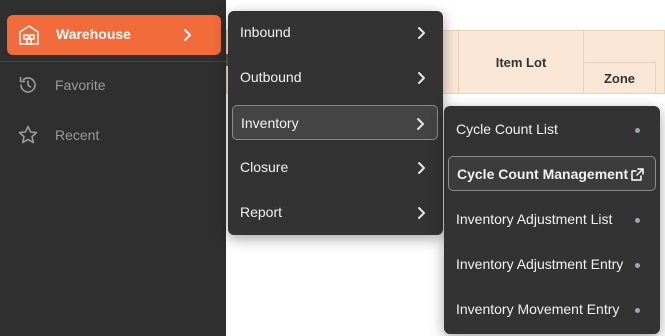 The height and width of the screenshot is (336, 665). Describe the element at coordinates (521, 62) in the screenshot. I see `column-header-item-lot: Item Lot` at that location.